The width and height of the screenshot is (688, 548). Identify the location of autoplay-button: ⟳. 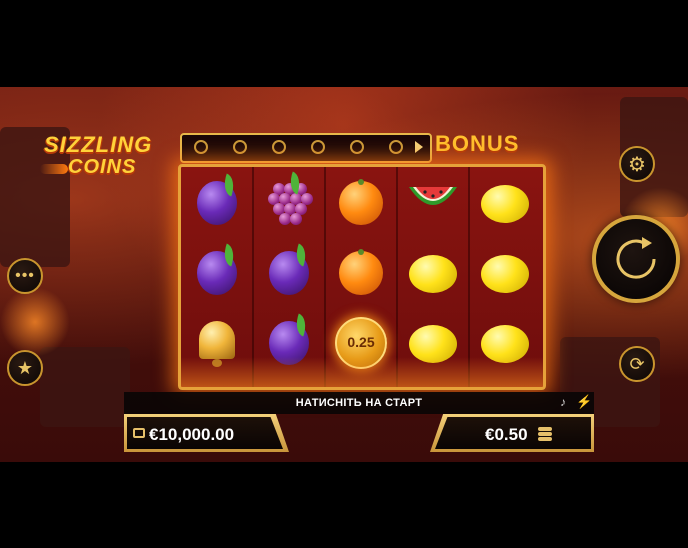
(637, 364).